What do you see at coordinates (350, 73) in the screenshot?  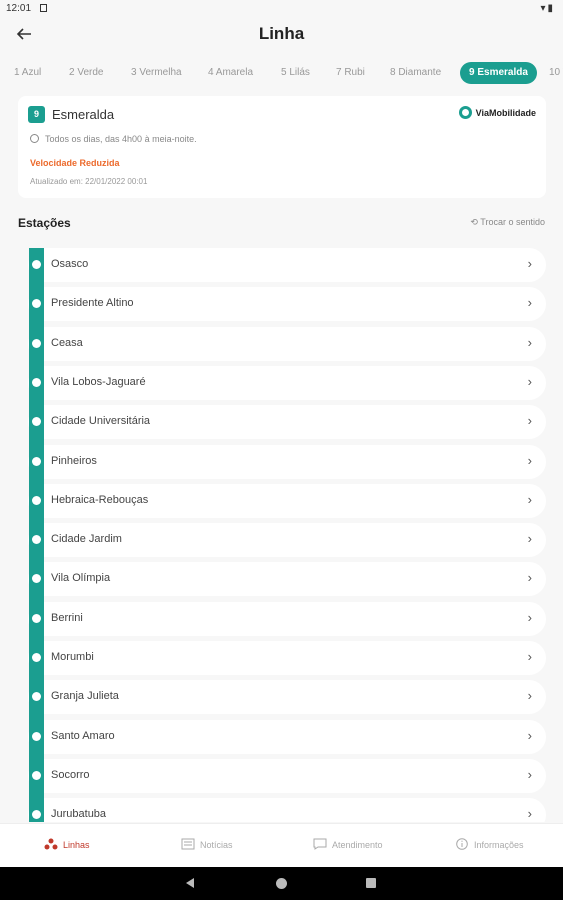 I see `tab-rubi: 7 Rubi` at bounding box center [350, 73].